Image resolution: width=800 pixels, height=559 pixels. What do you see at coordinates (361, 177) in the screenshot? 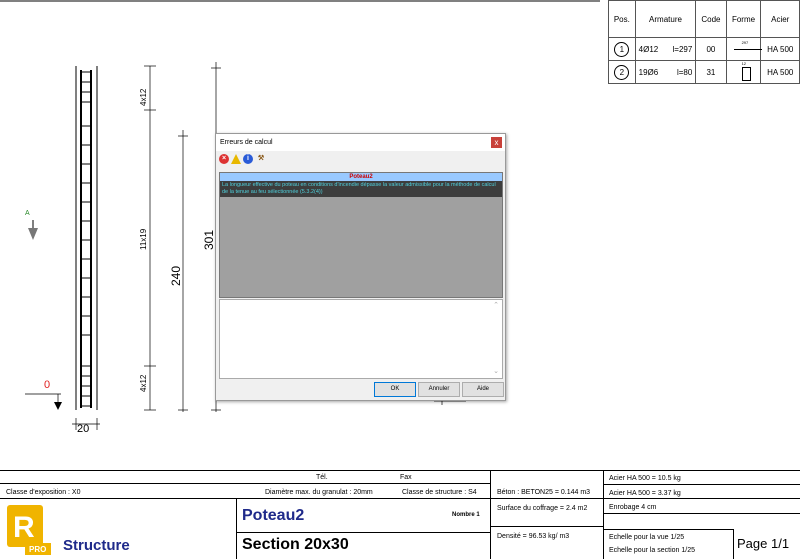
I see `error-element-header: Poteau2` at bounding box center [361, 177].